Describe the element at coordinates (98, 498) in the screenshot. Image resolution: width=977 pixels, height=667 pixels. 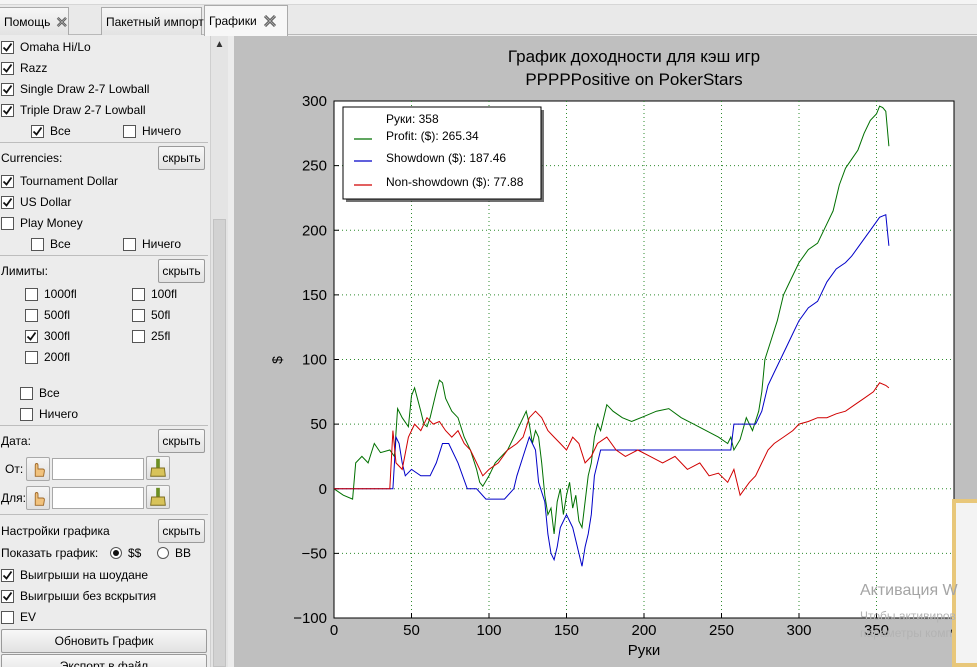
I see `date-to-input` at that location.